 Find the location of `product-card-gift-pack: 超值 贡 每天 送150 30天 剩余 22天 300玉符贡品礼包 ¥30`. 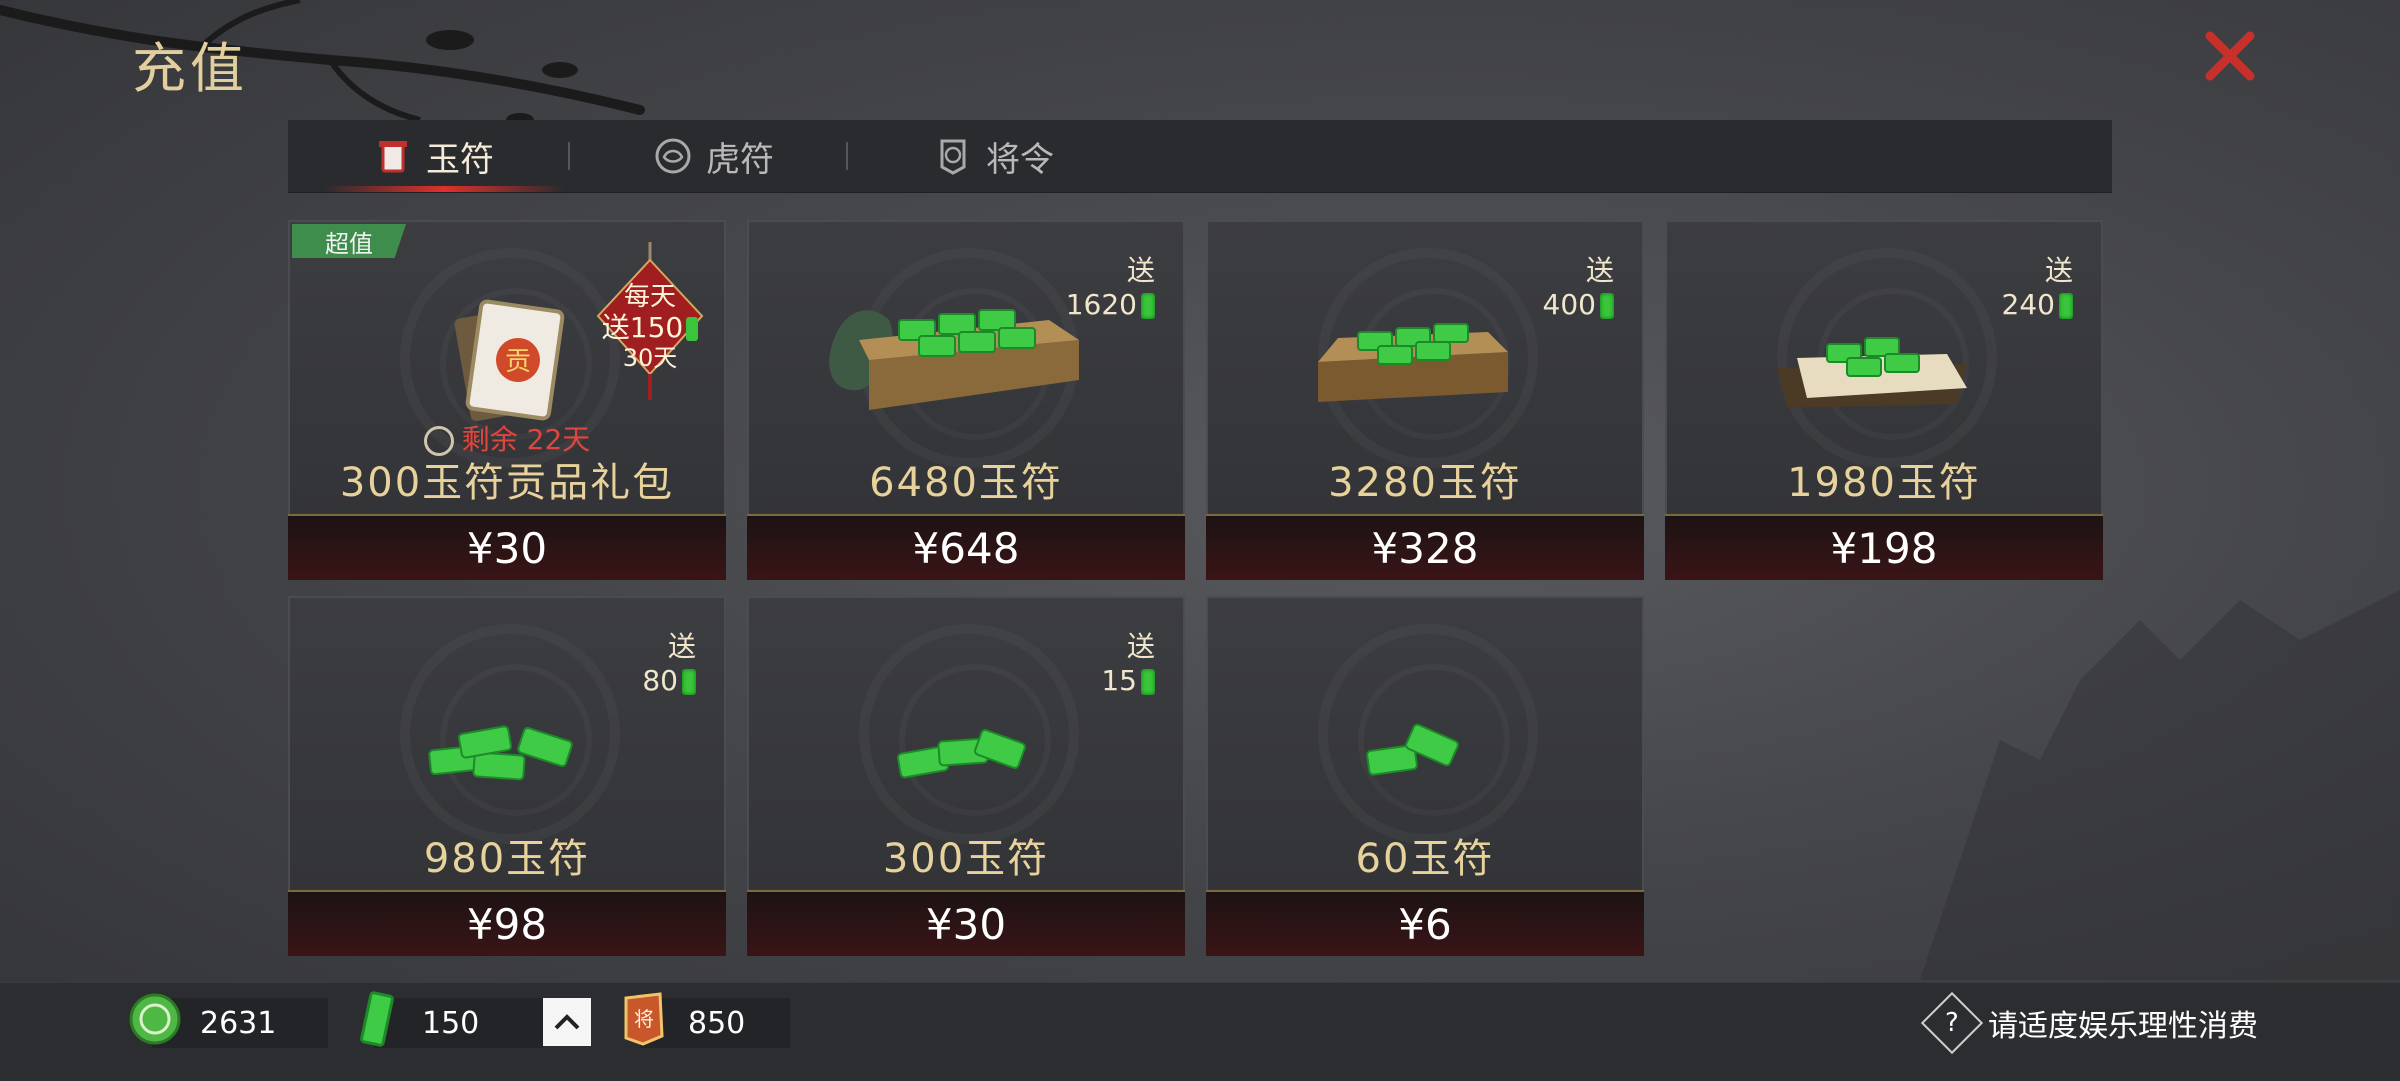

product-card-gift-pack: 超值 贡 每天 送150 30天 剩余 22天 300玉符贡品礼包 ¥30 is located at coordinates (507, 400).